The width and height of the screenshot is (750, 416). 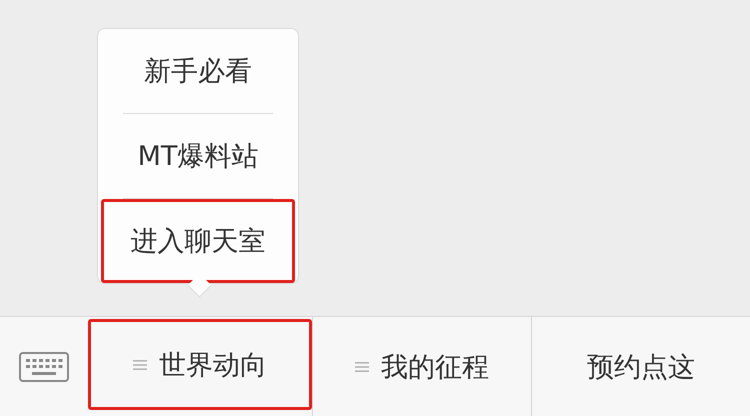 What do you see at coordinates (198, 241) in the screenshot?
I see `submenu-item: 进入聊天室` at bounding box center [198, 241].